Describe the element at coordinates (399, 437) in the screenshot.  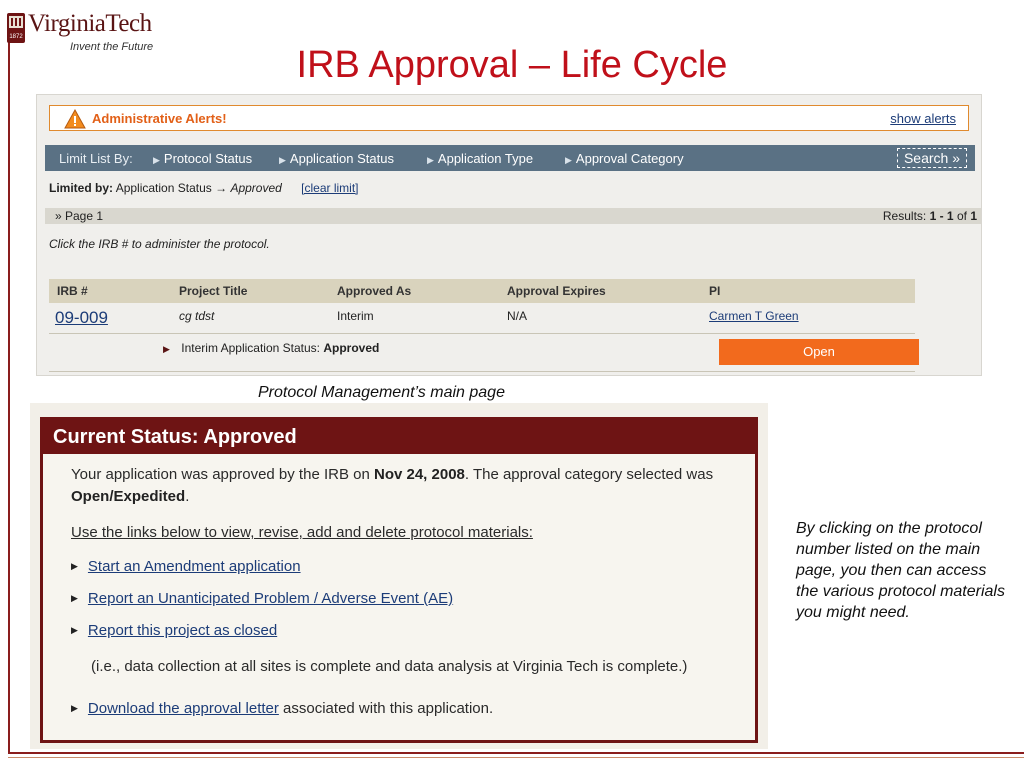
I see `current-status-header: Current Status: Approved` at that location.